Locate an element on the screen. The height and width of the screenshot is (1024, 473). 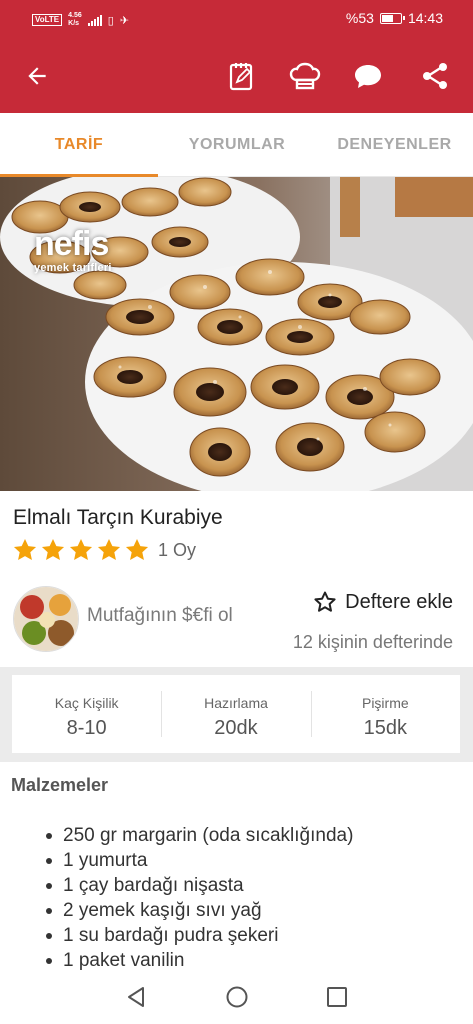
ingredient-item: 1 su bardağı pudra şekeri is located at coordinates (198, 935).